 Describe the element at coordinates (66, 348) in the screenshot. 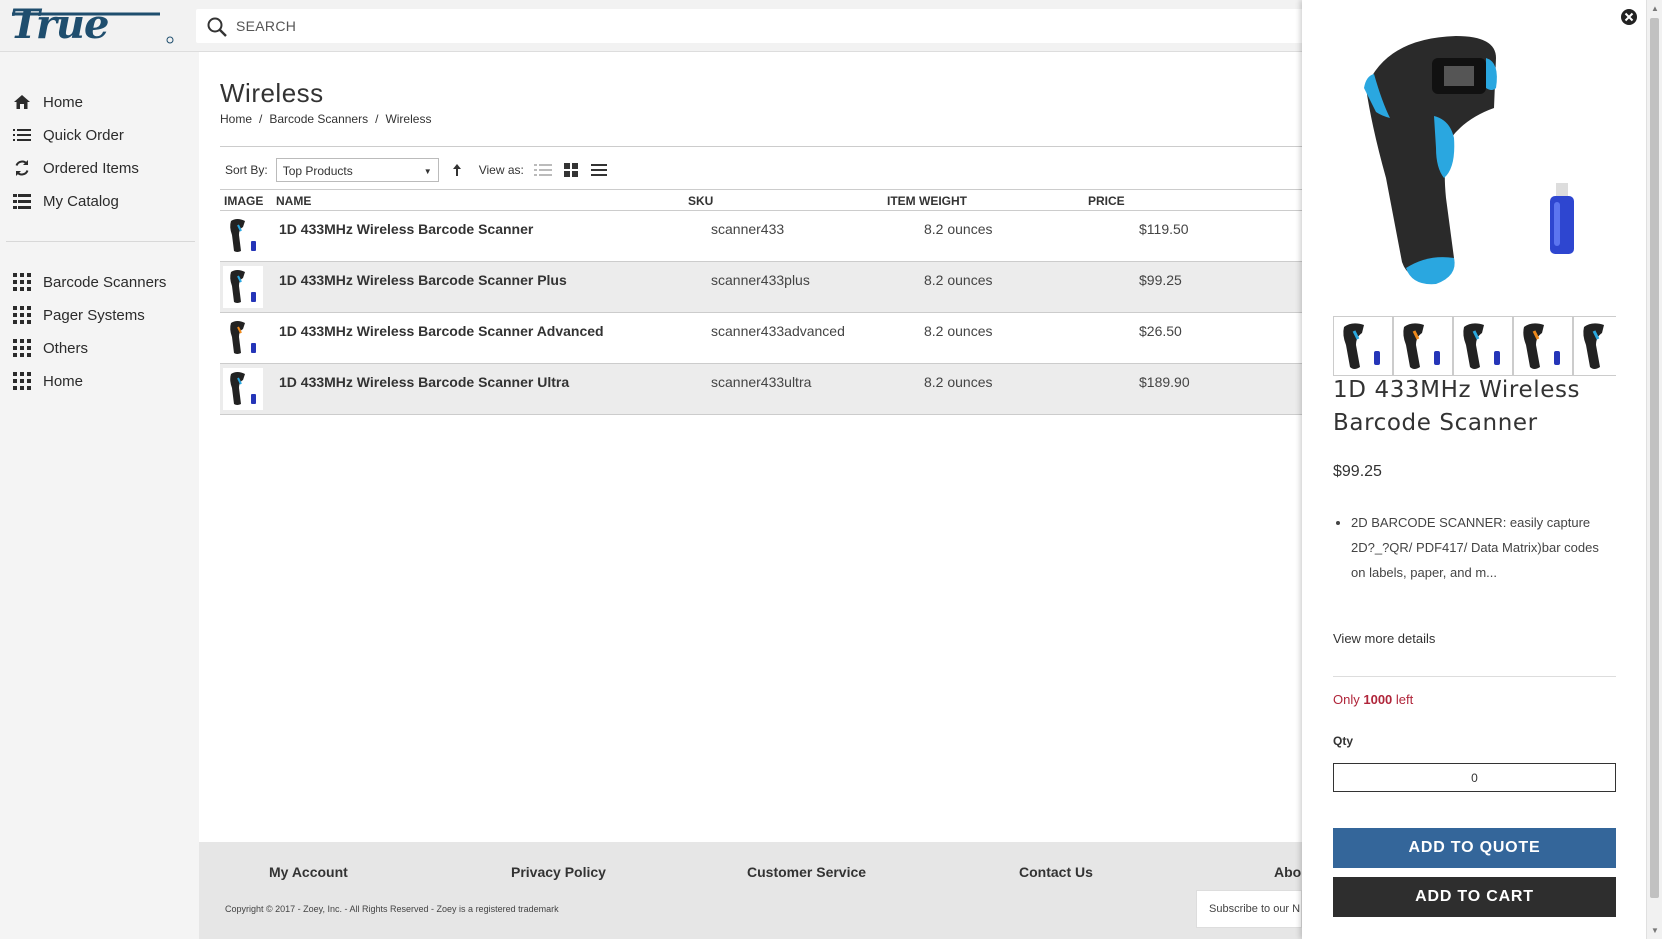

I see `sidebar-item-label: Others` at that location.